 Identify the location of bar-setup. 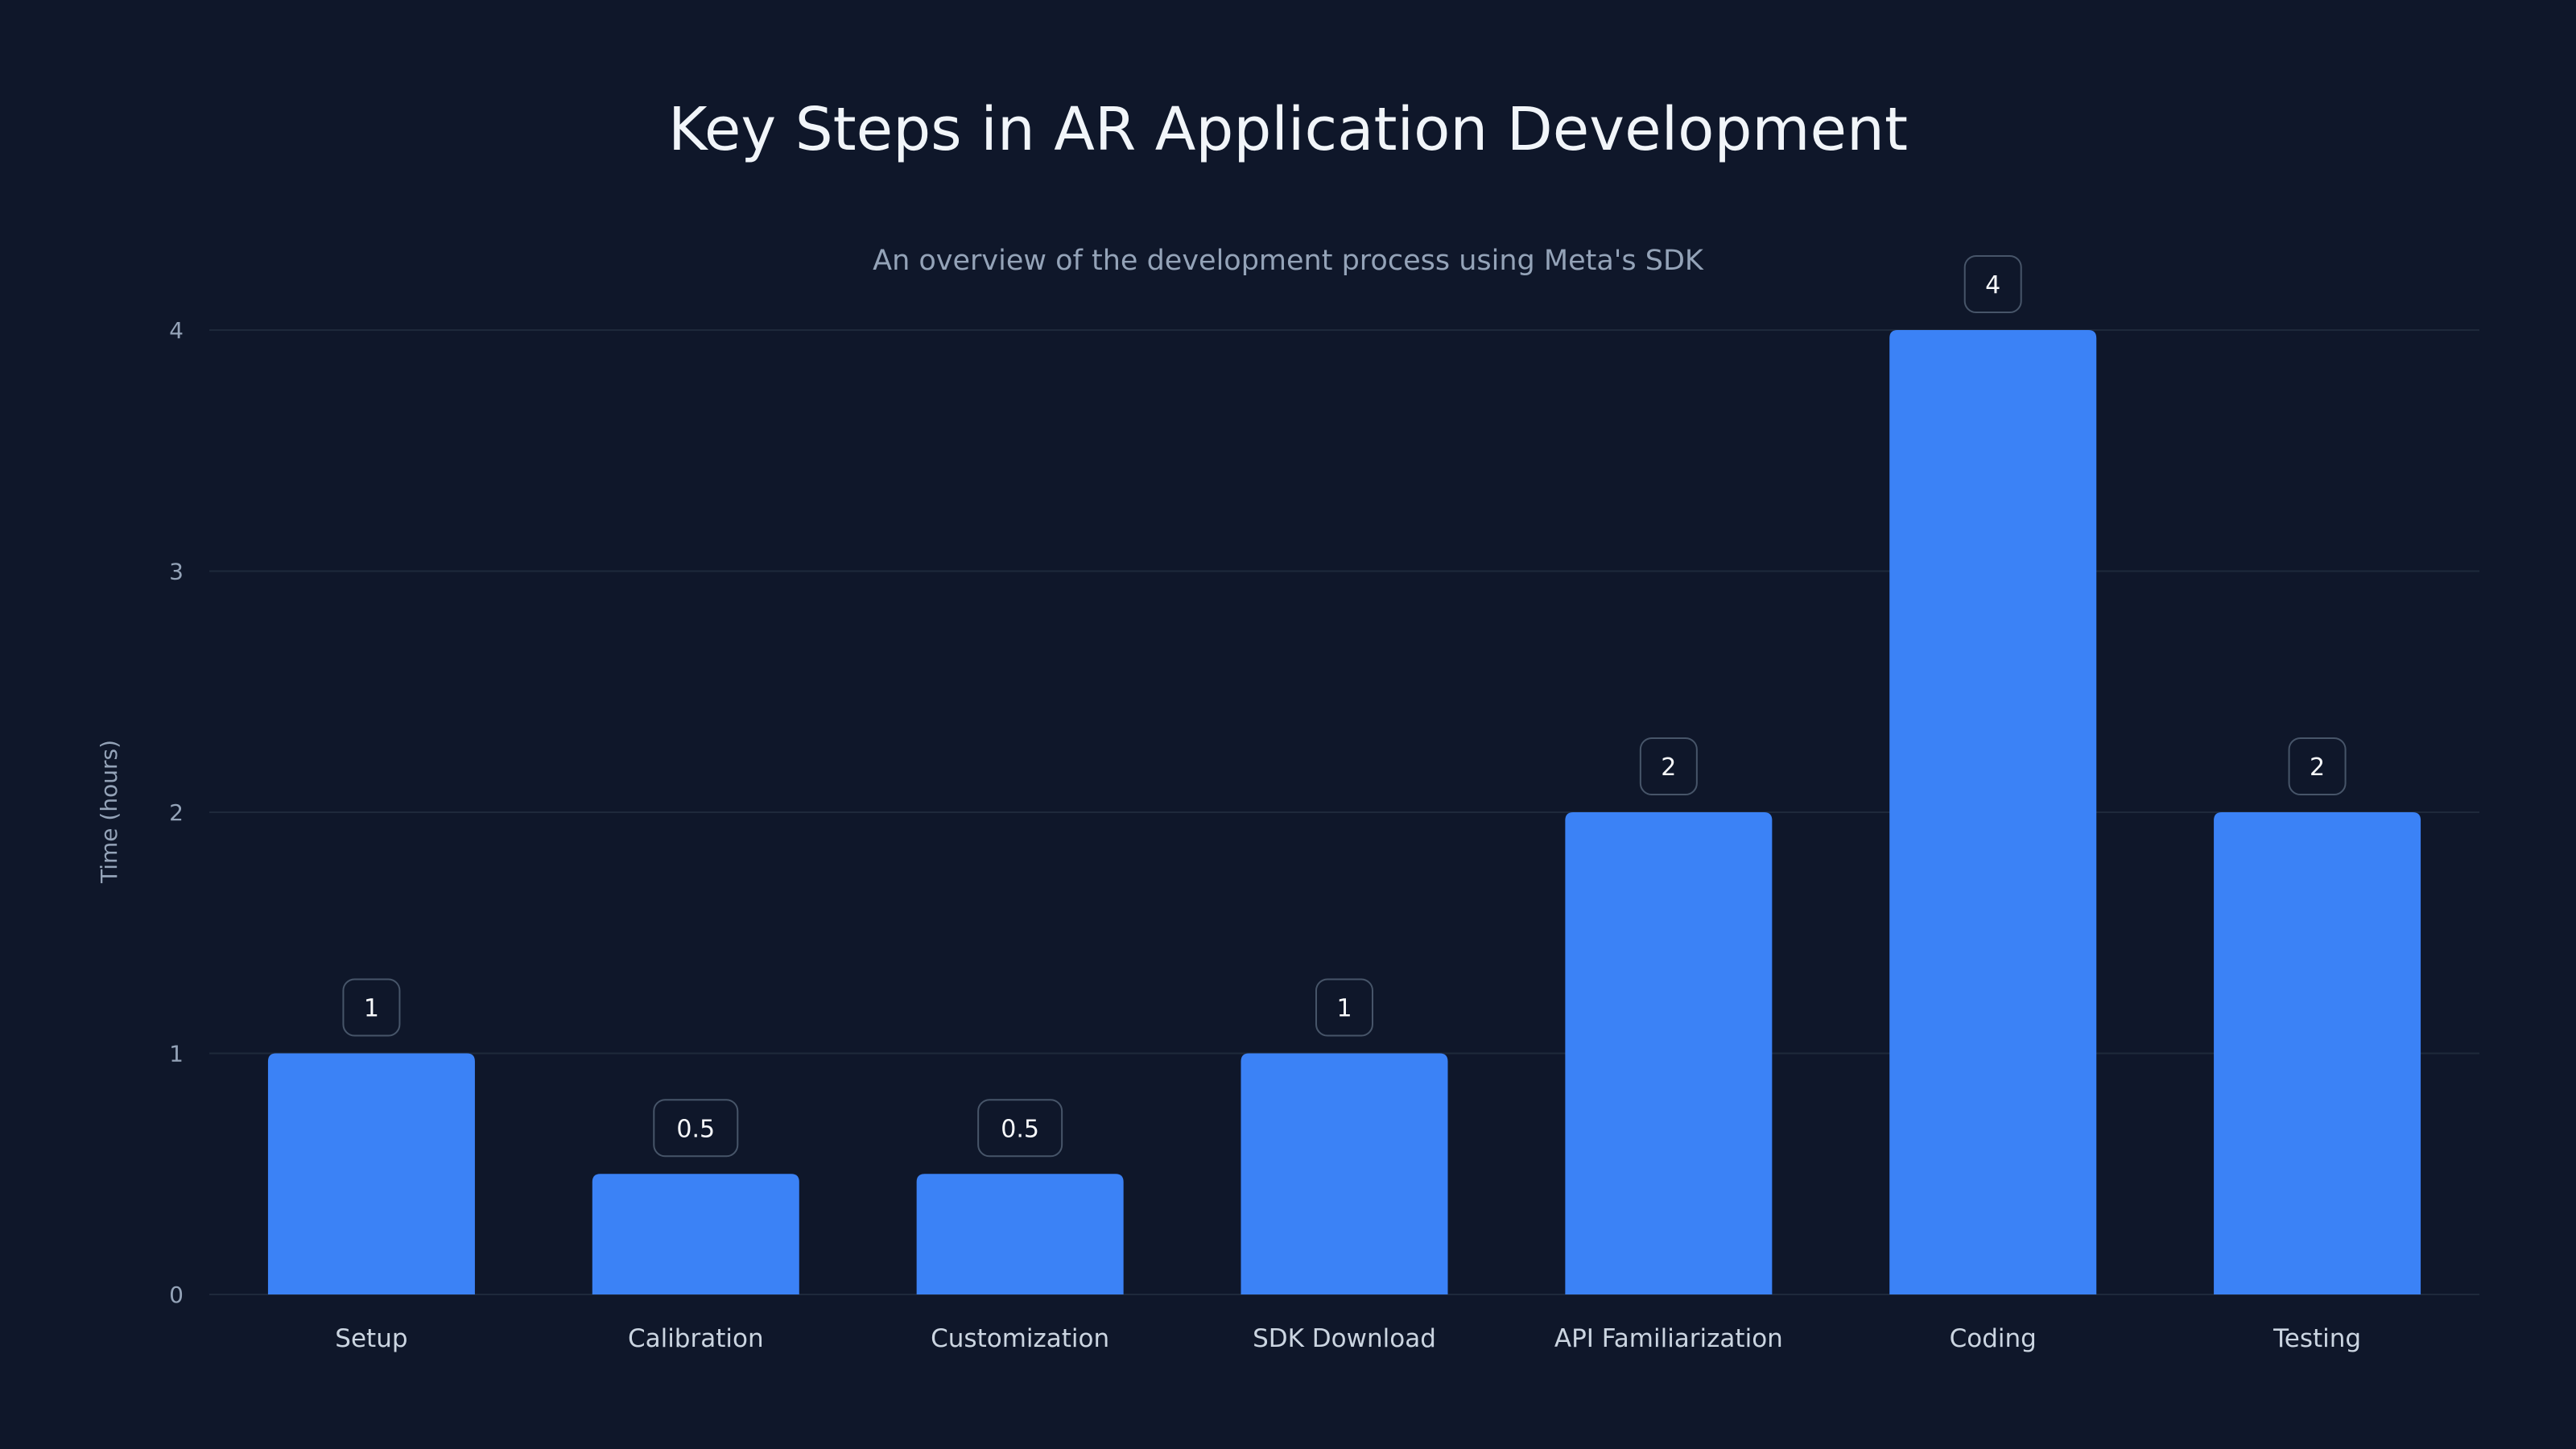
(371, 1173).